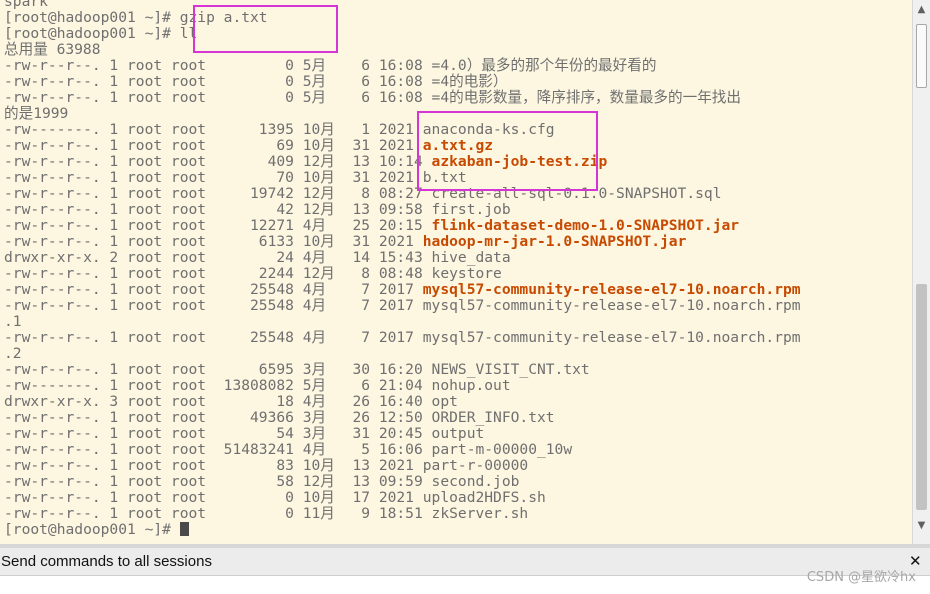 The image size is (930, 594). I want to click on file-name: hadoop-mr-jar-1.0-SNAPSHOT.jar, so click(554, 241).